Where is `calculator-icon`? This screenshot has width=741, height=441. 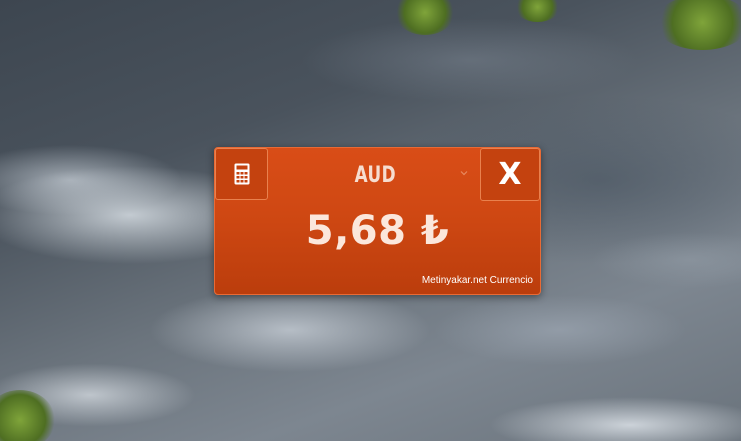
calculator-icon is located at coordinates (241, 174).